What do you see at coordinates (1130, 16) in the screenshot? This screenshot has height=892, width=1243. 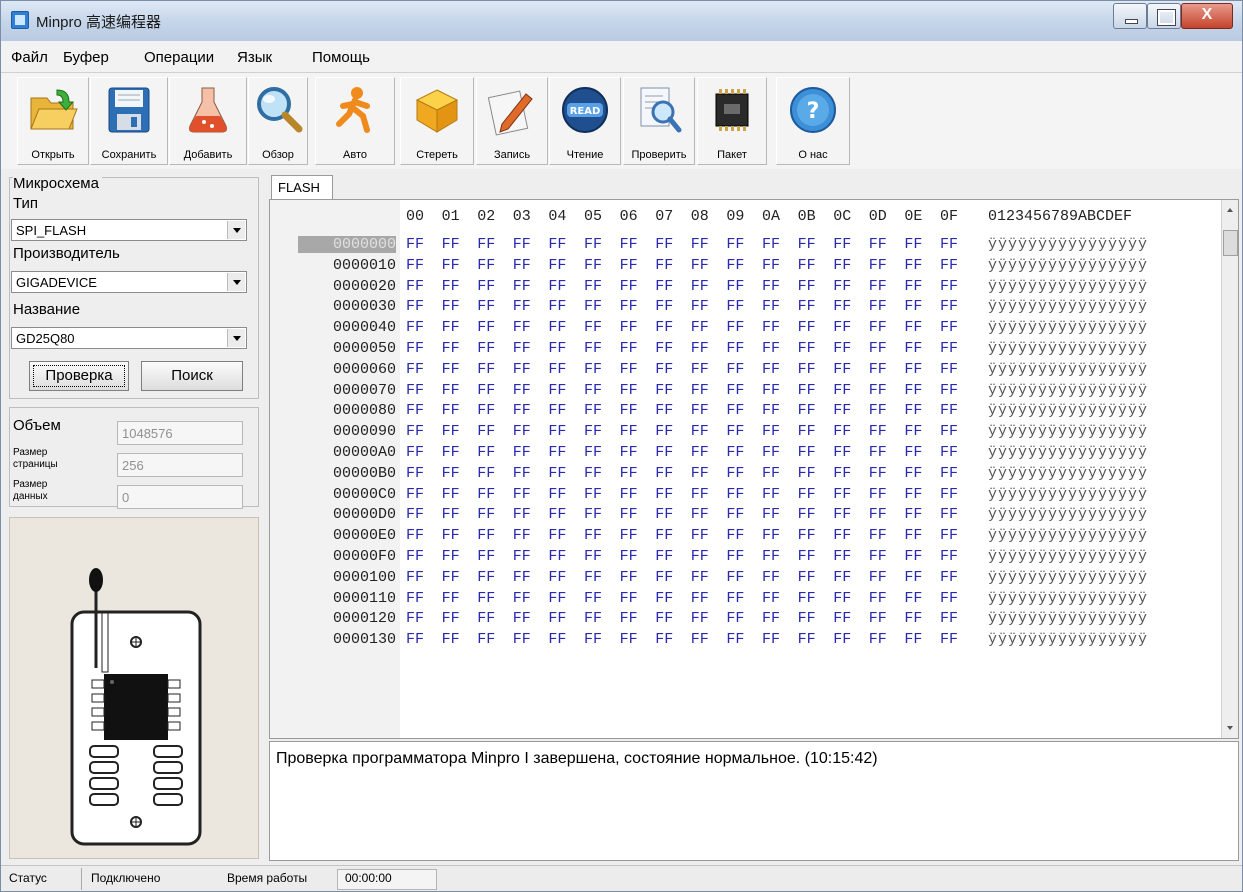 I see `minimize-button` at bounding box center [1130, 16].